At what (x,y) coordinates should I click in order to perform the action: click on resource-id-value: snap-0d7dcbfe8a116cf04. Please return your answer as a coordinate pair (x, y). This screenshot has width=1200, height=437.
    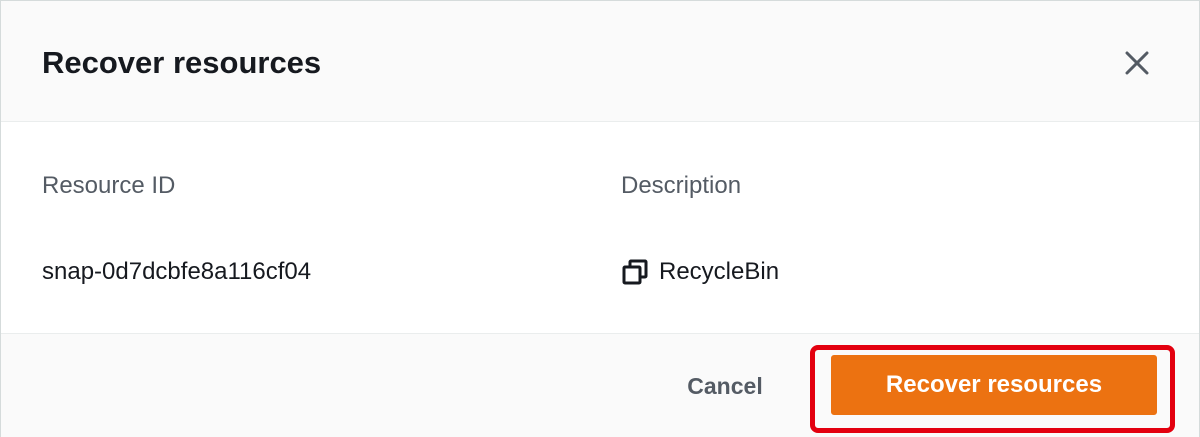
    Looking at the image, I should click on (177, 271).